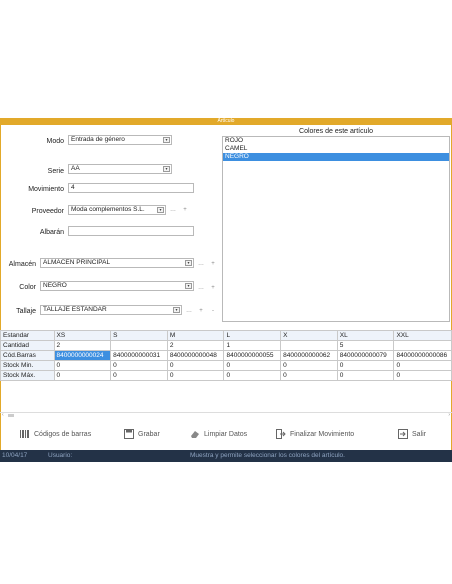 The image size is (452, 584). I want to click on color-item-camel: CAMEL, so click(336, 149).